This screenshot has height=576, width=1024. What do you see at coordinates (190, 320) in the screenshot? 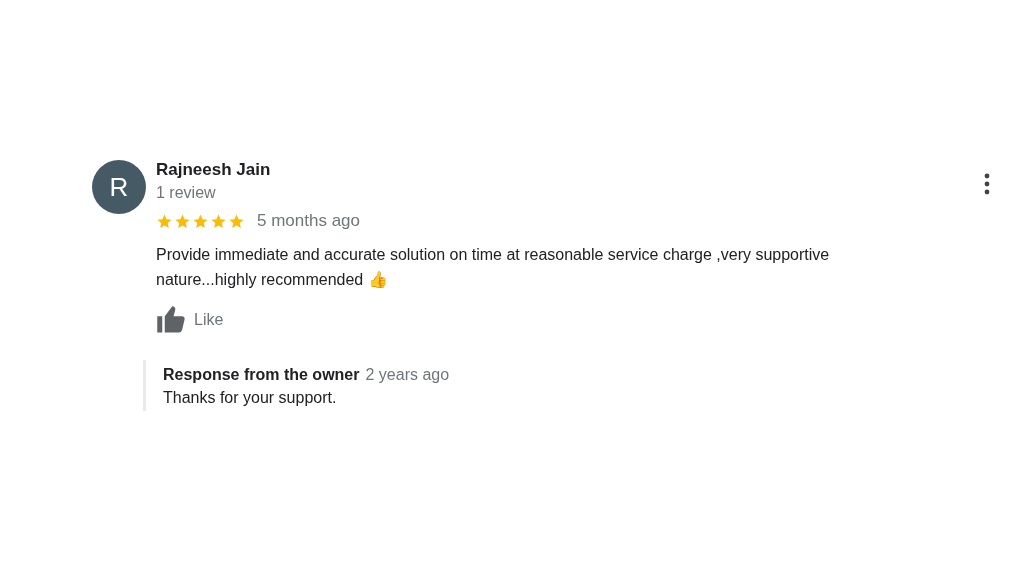
I see `like-button: Like` at bounding box center [190, 320].